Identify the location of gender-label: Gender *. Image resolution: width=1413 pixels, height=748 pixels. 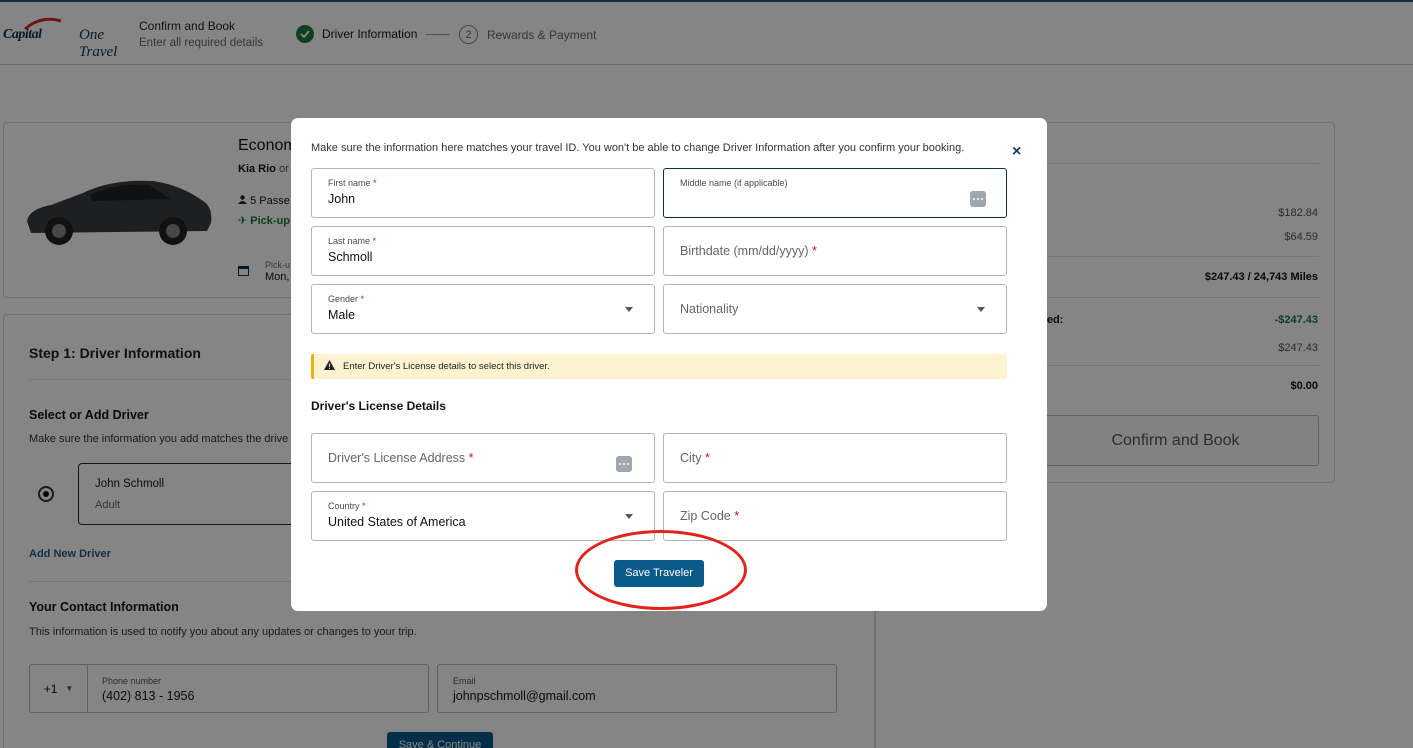
(346, 299).